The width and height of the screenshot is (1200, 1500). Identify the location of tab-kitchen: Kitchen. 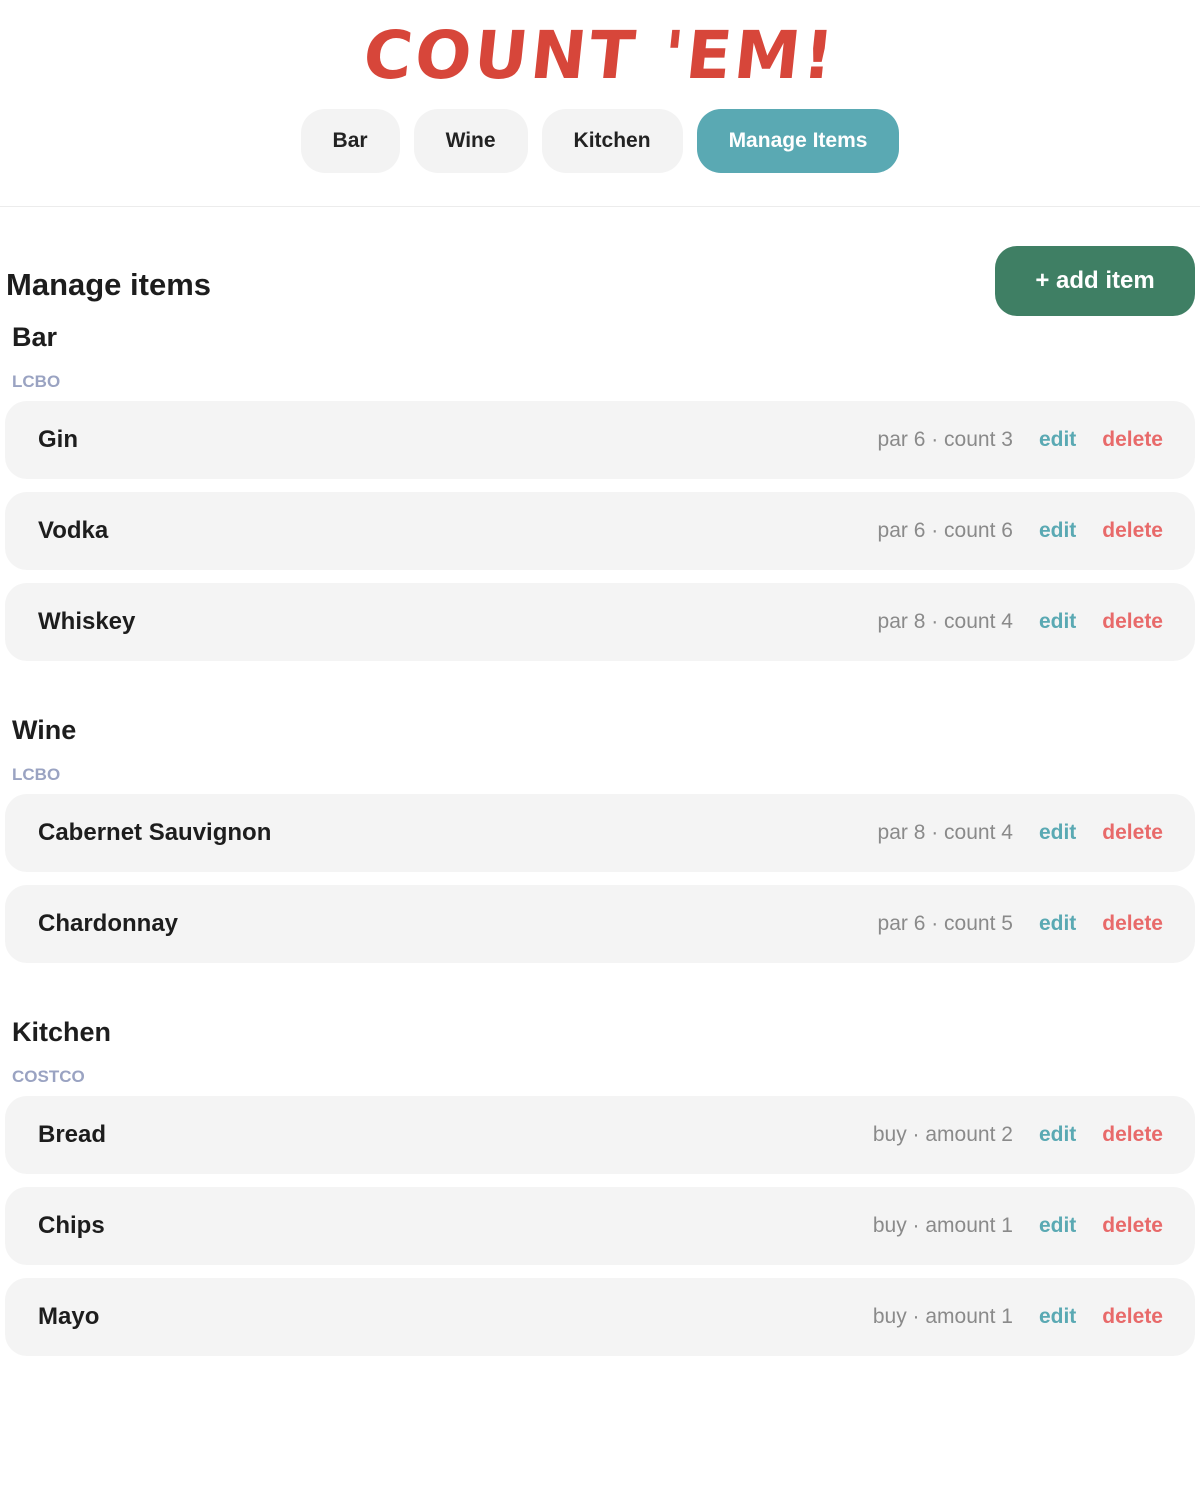
(612, 141).